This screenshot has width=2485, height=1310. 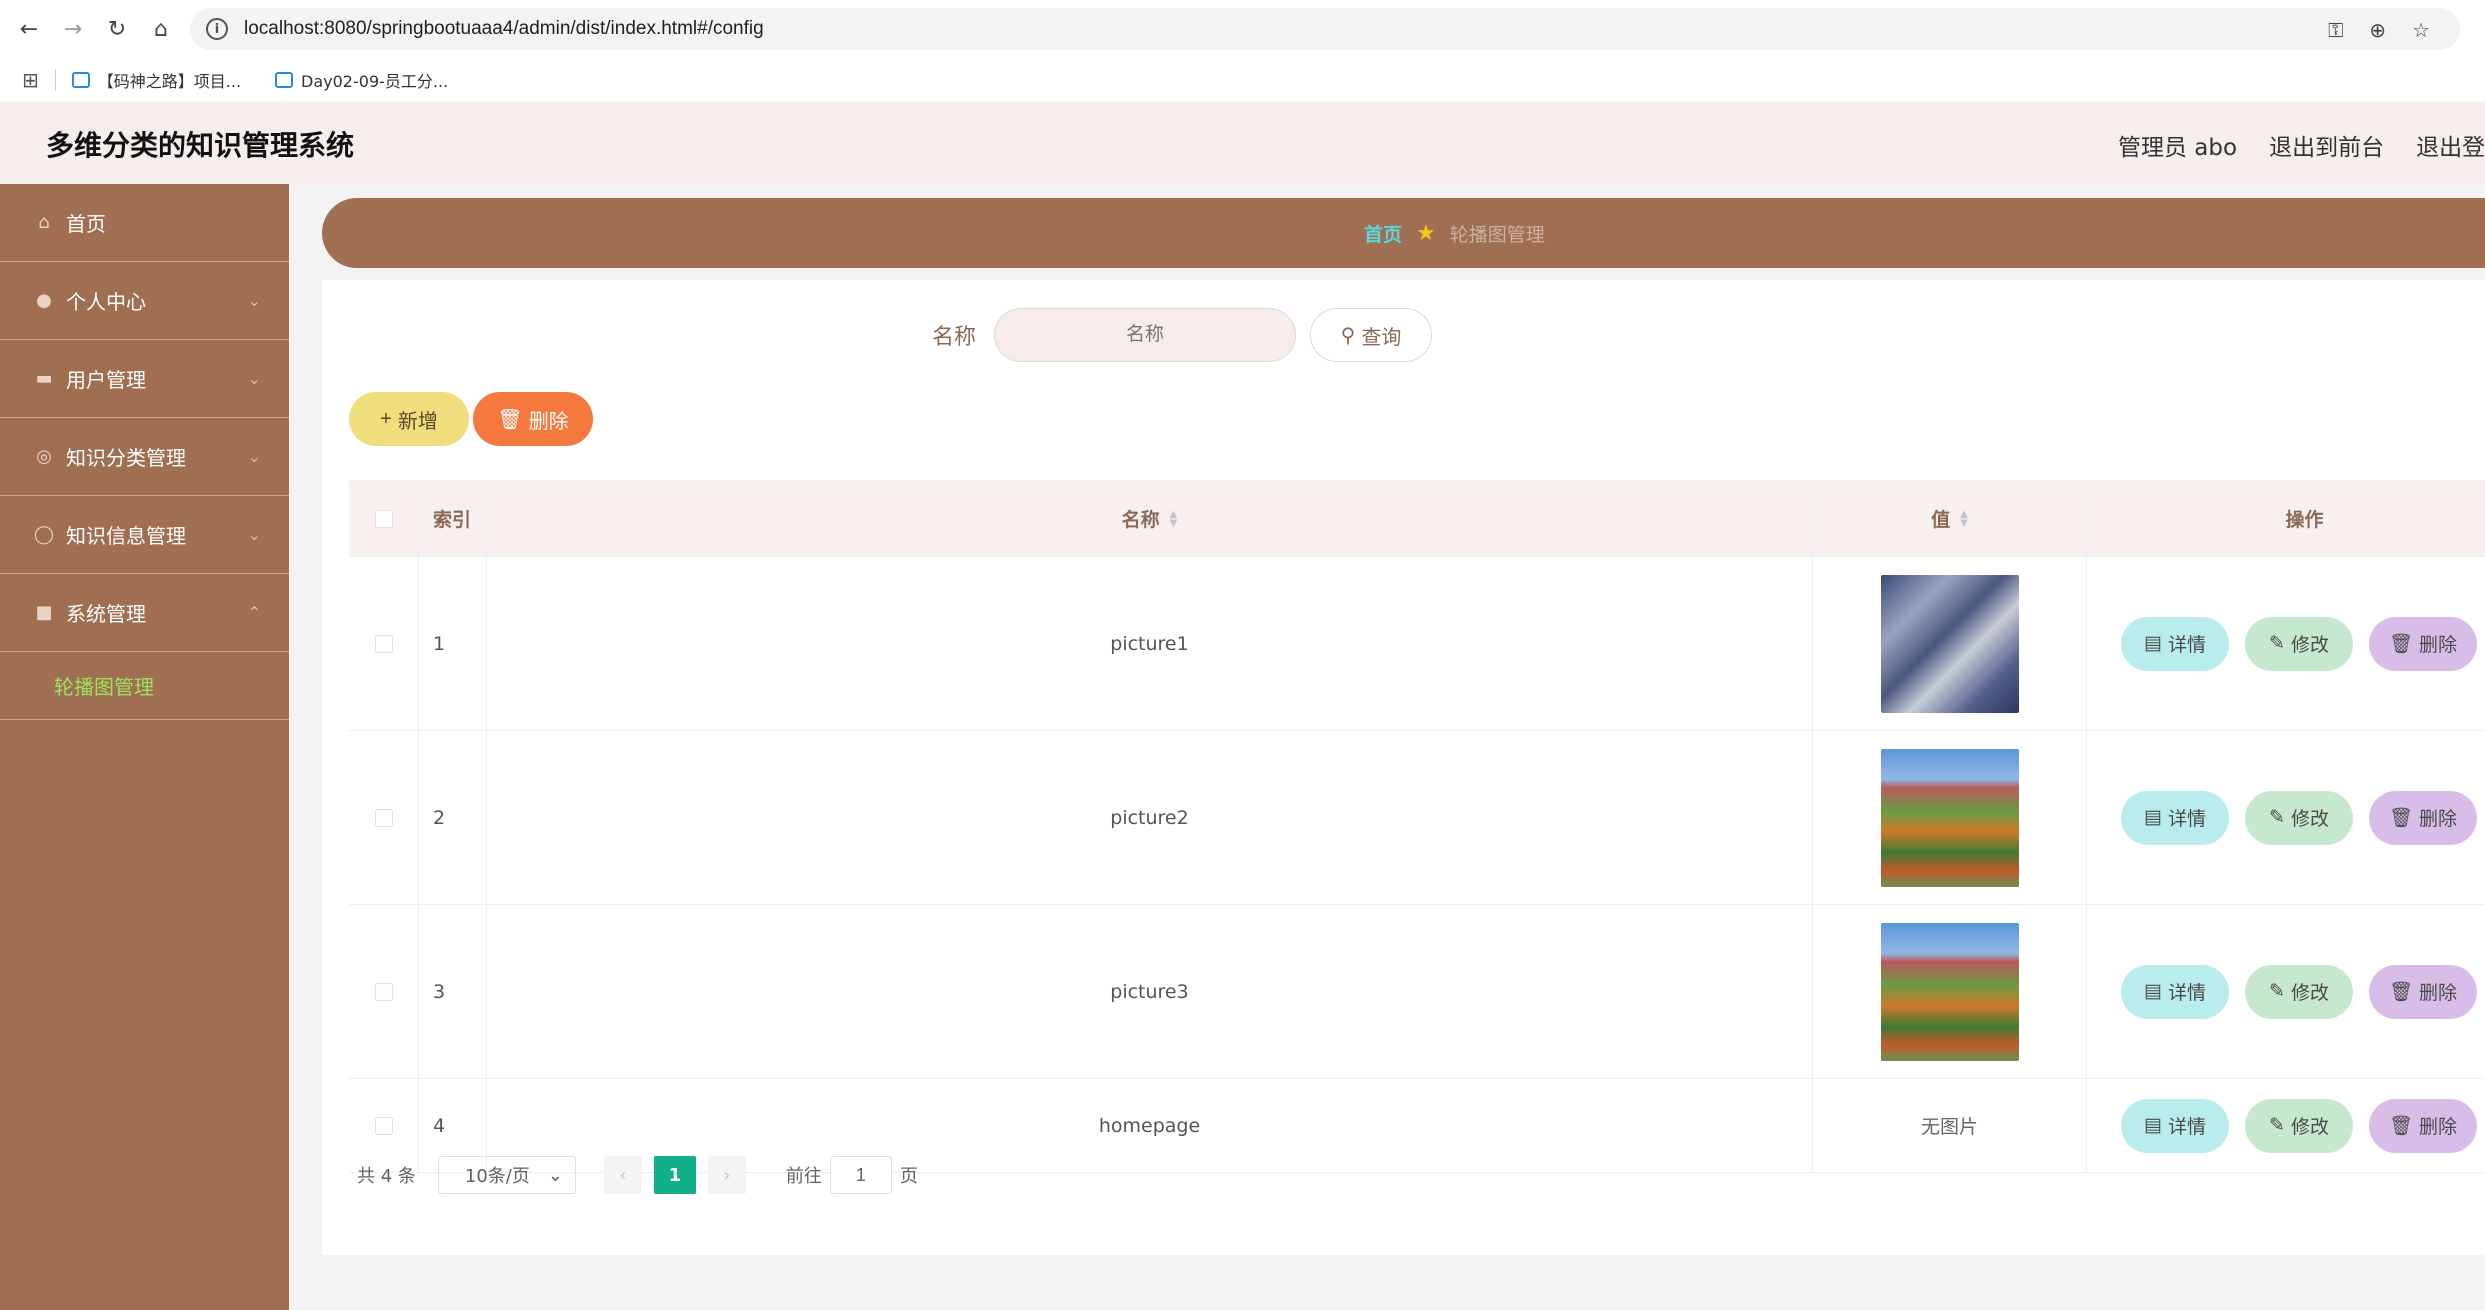 I want to click on page-size-value: 10条/页, so click(x=497, y=1176).